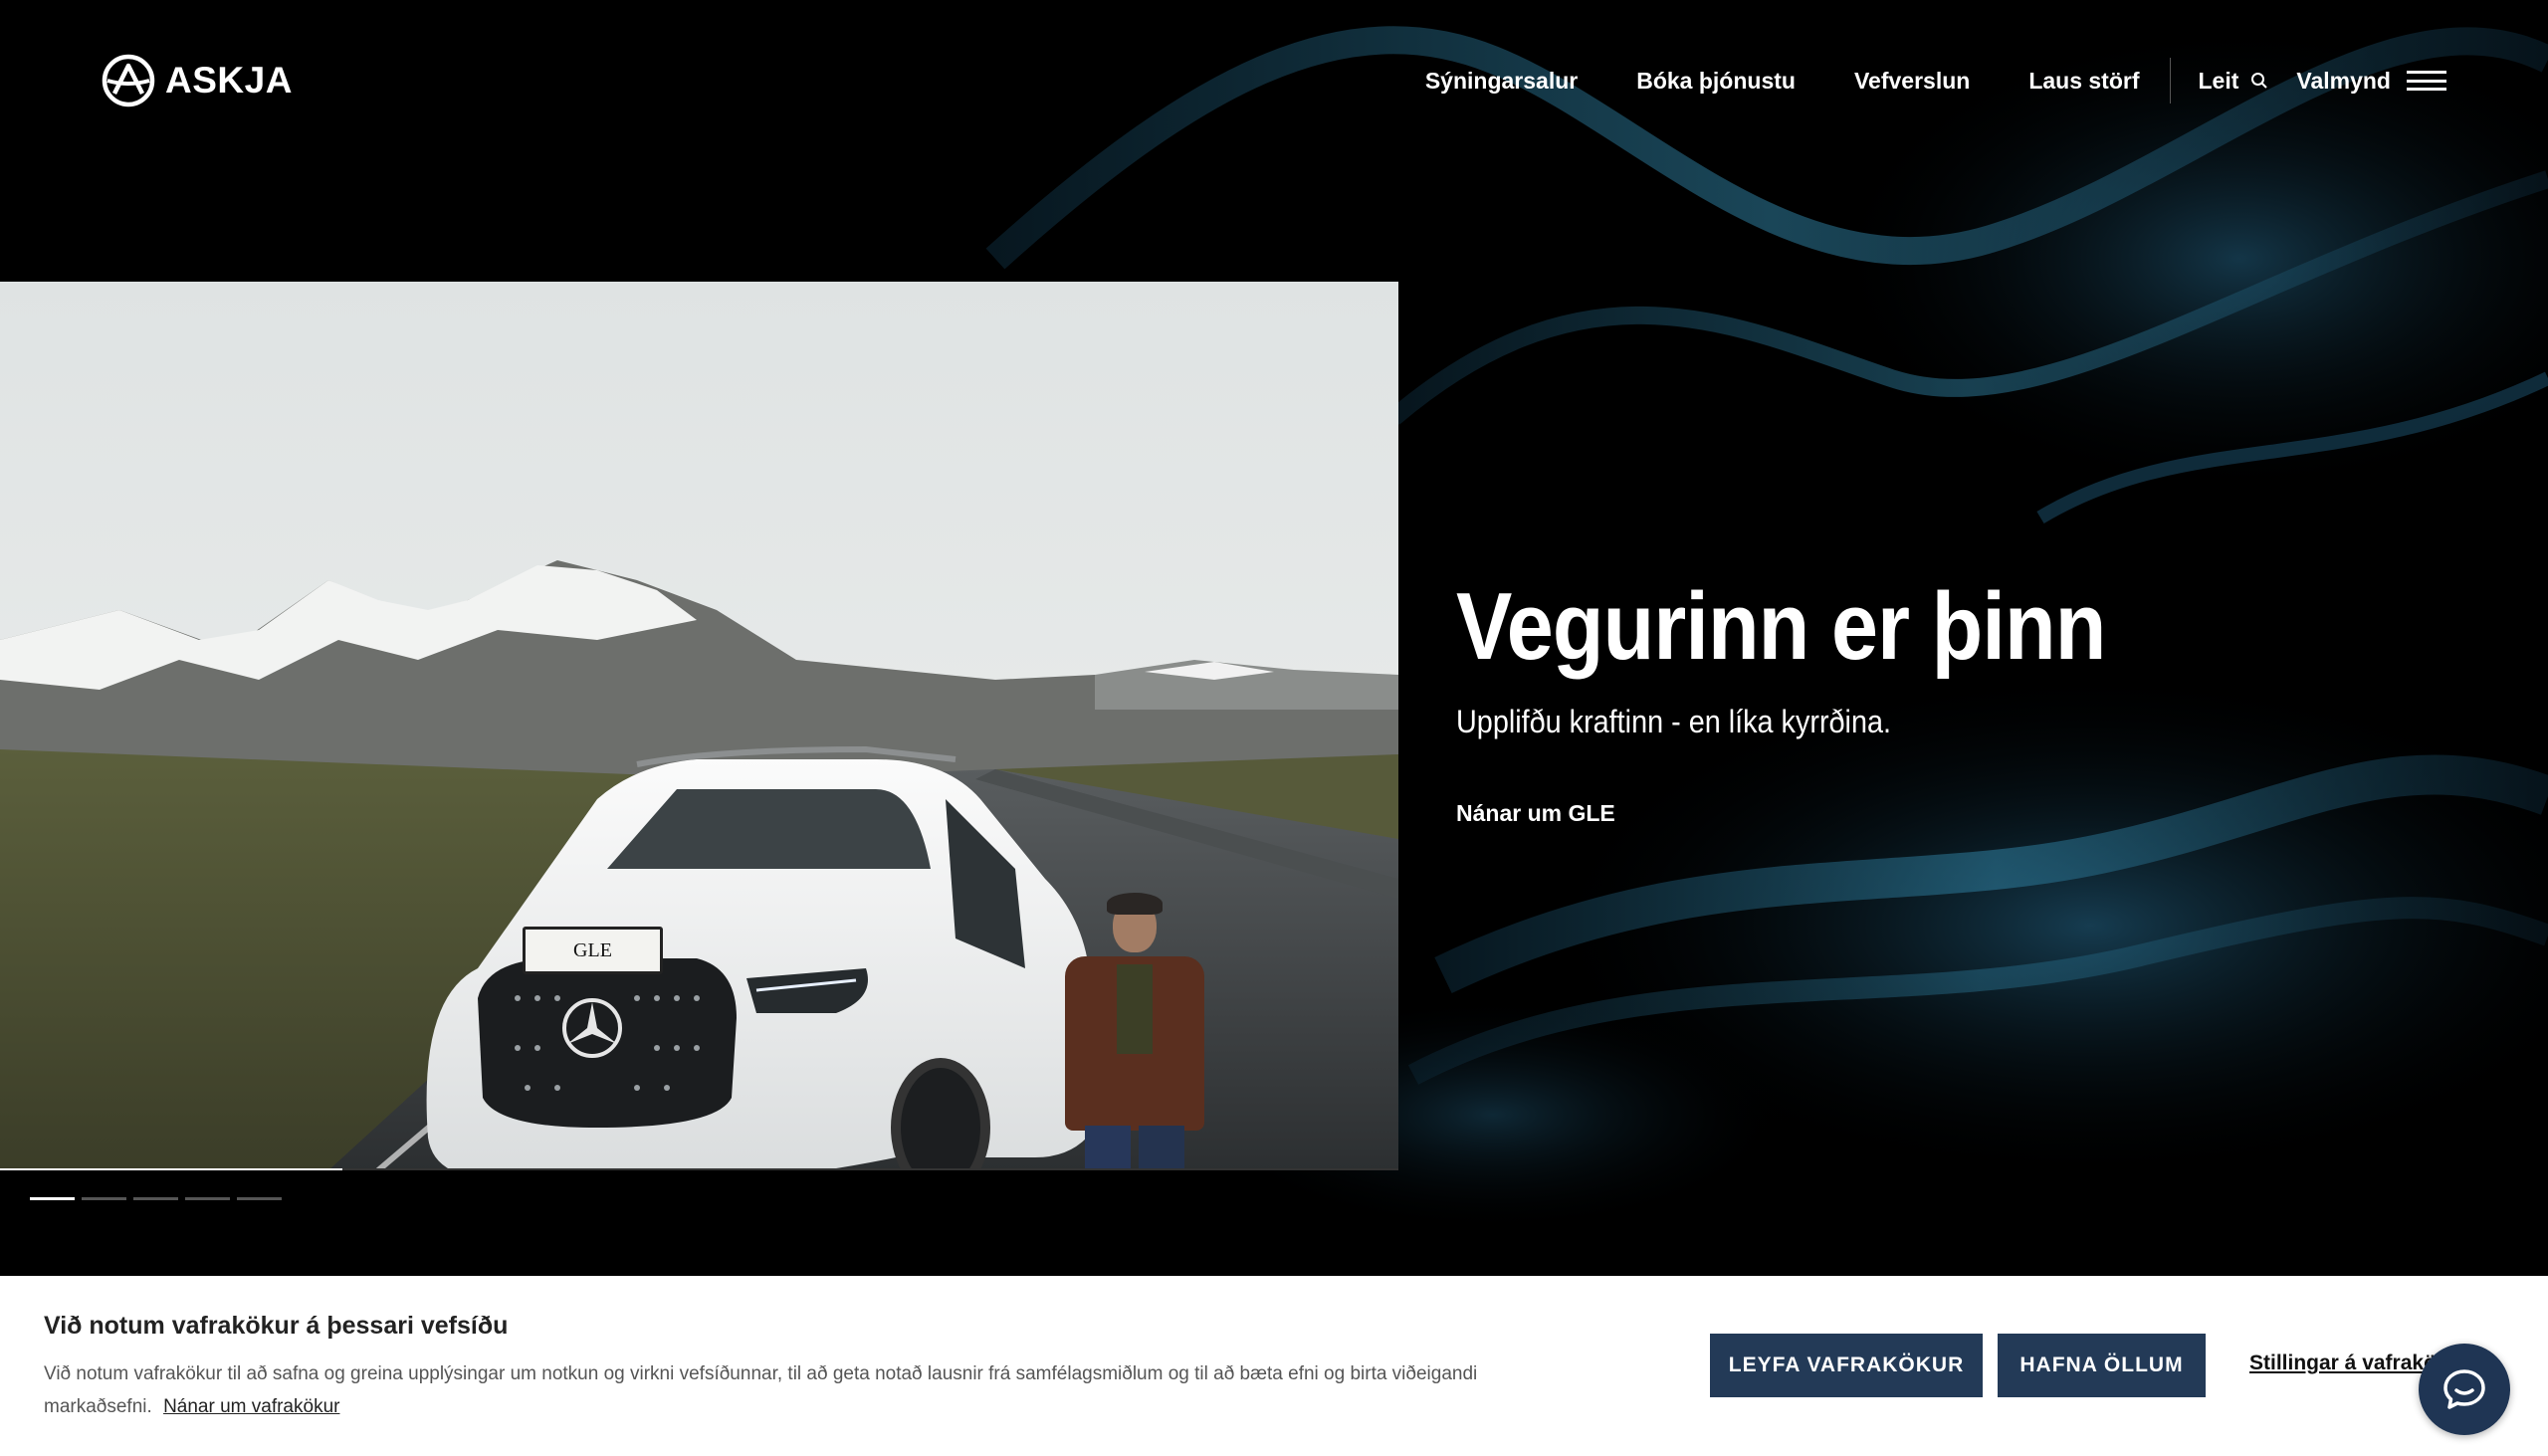  I want to click on allow-cookies-button: LEYFA VAFRAKÖKUR, so click(1846, 1365).